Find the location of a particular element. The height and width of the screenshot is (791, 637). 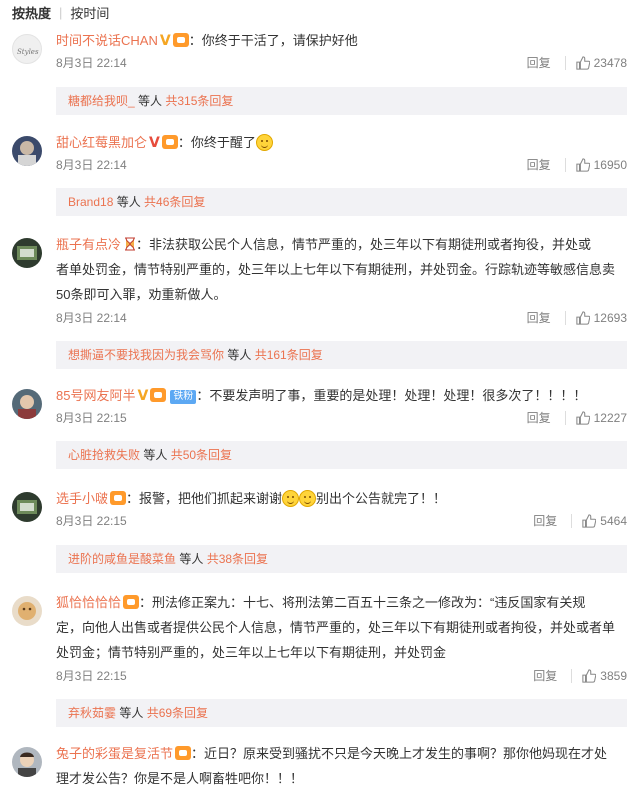

comment-text-line-1: ：刑法修正案九：十七、将刑法第二百五十三条之一修改为：“违反国家有关规 is located at coordinates (362, 602).